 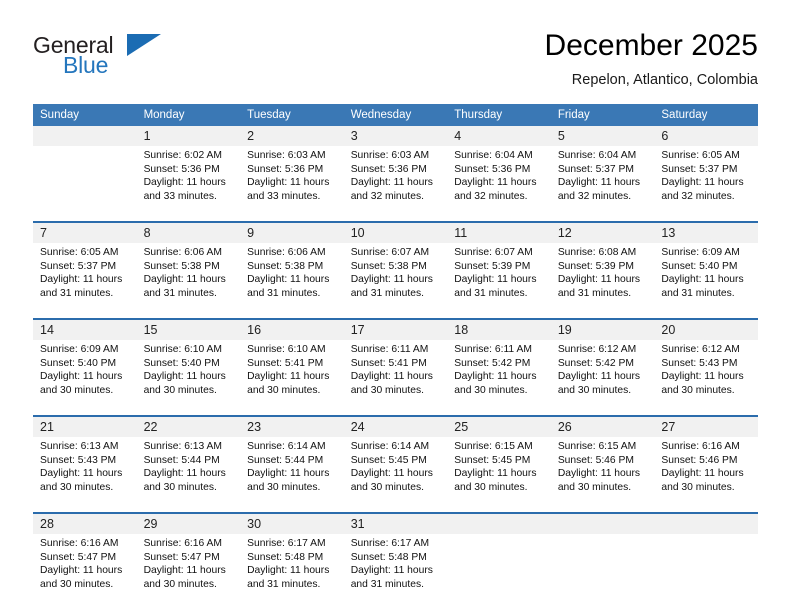 I want to click on sunrise-text: Sunrise: 6:03 AM, so click(x=390, y=155).